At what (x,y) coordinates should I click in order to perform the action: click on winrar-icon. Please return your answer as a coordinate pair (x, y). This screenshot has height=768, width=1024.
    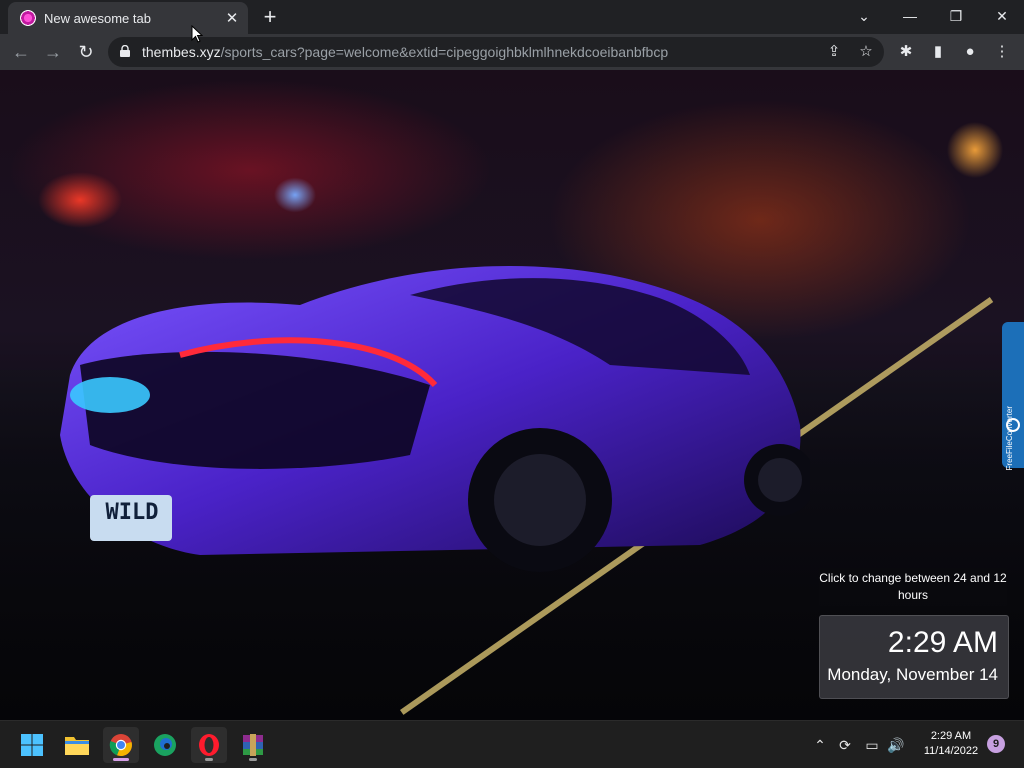
    Looking at the image, I should click on (253, 745).